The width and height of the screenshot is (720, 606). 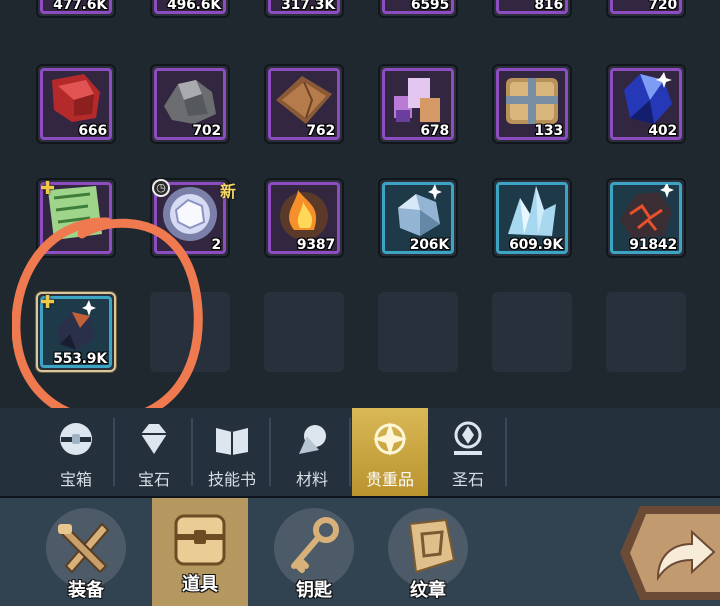 I want to click on category-subtabs: 宝箱 宝石 技能书 材料 贵重品 圣石, so click(x=360, y=452).